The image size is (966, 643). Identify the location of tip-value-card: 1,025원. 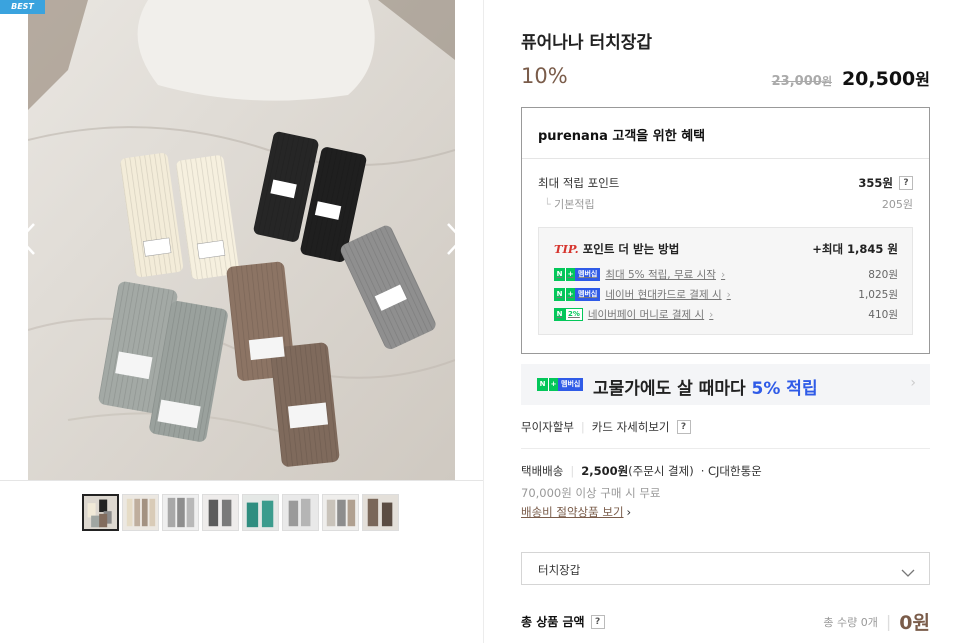
(878, 295).